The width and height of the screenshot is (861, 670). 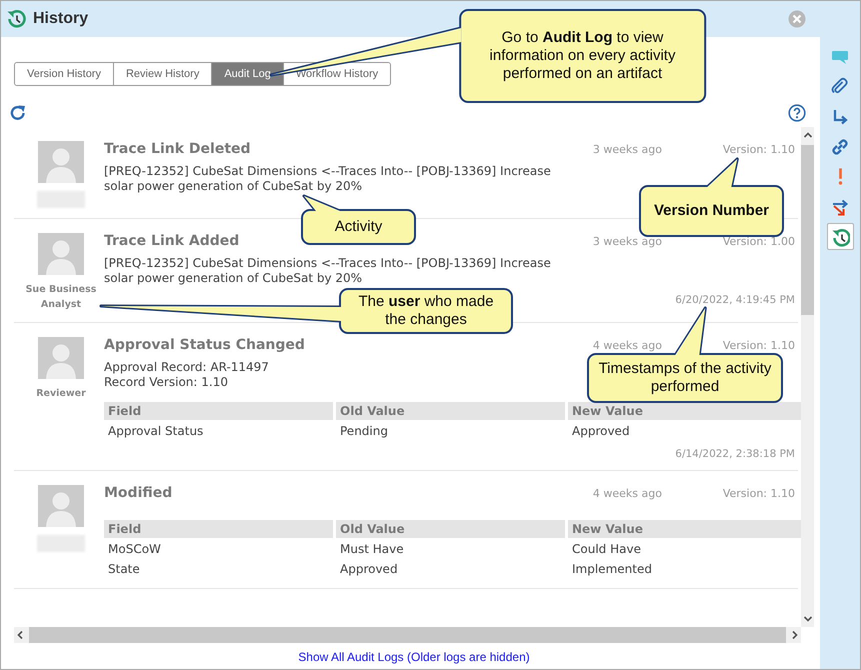 What do you see at coordinates (735, 454) in the screenshot?
I see `timestamp: 6/14/2022, 2:38:18 PM` at bounding box center [735, 454].